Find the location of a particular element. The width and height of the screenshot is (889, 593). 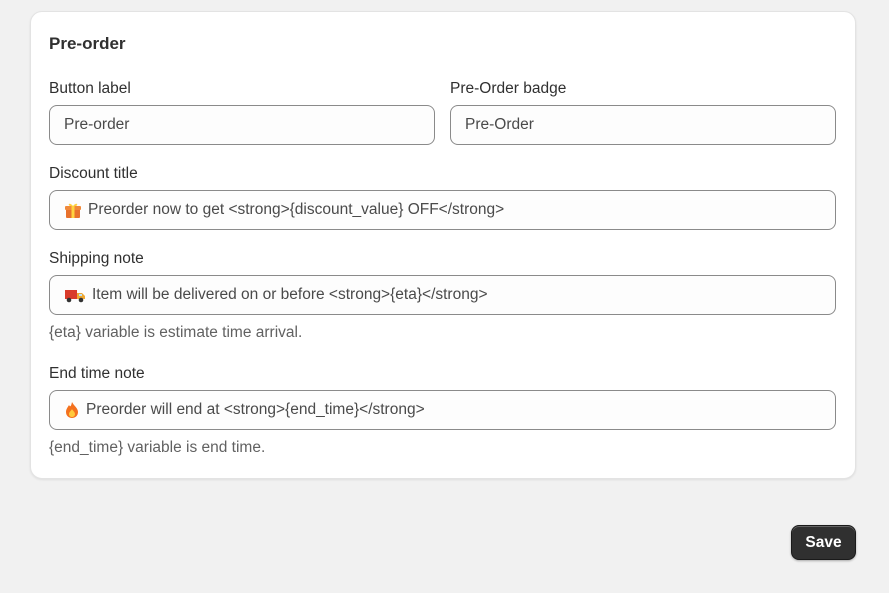

gift-icon is located at coordinates (73, 210).